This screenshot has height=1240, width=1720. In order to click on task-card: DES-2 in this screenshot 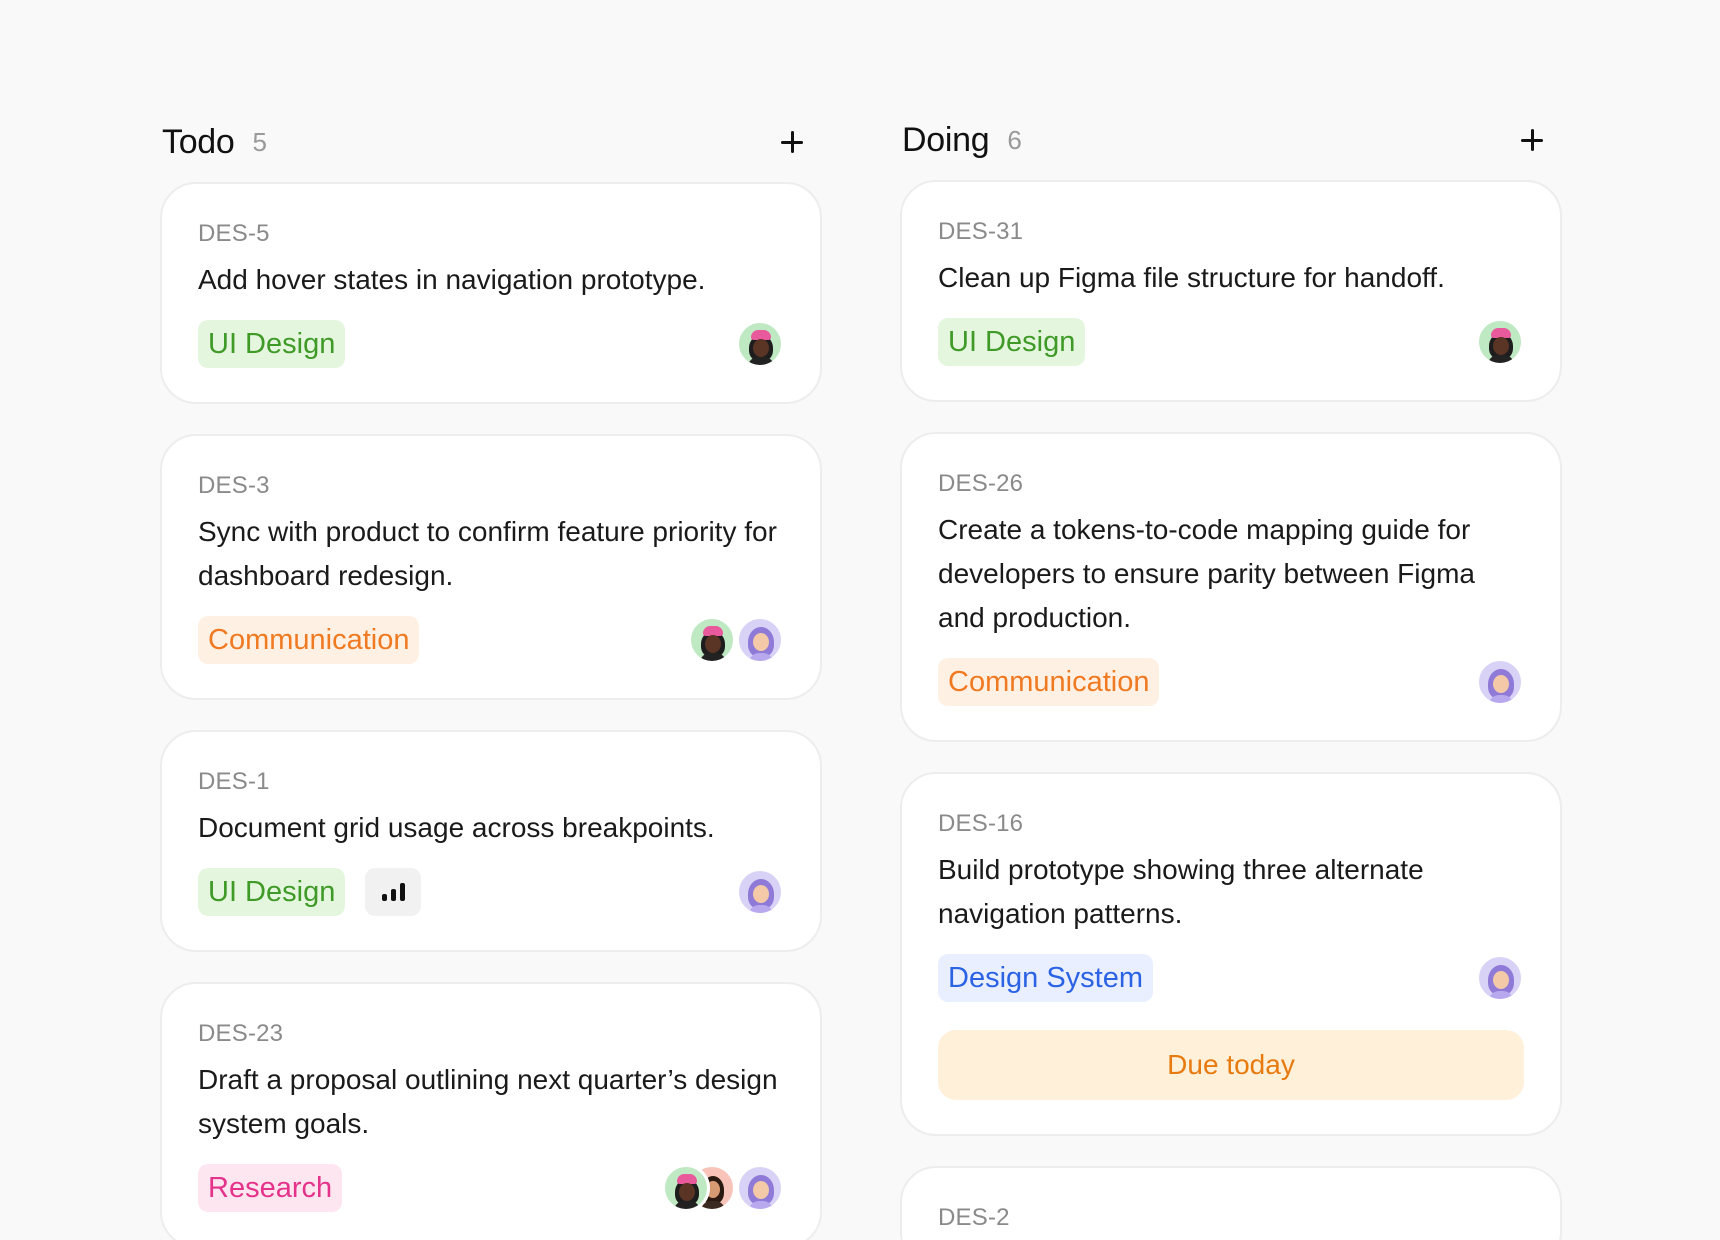, I will do `click(1231, 1203)`.